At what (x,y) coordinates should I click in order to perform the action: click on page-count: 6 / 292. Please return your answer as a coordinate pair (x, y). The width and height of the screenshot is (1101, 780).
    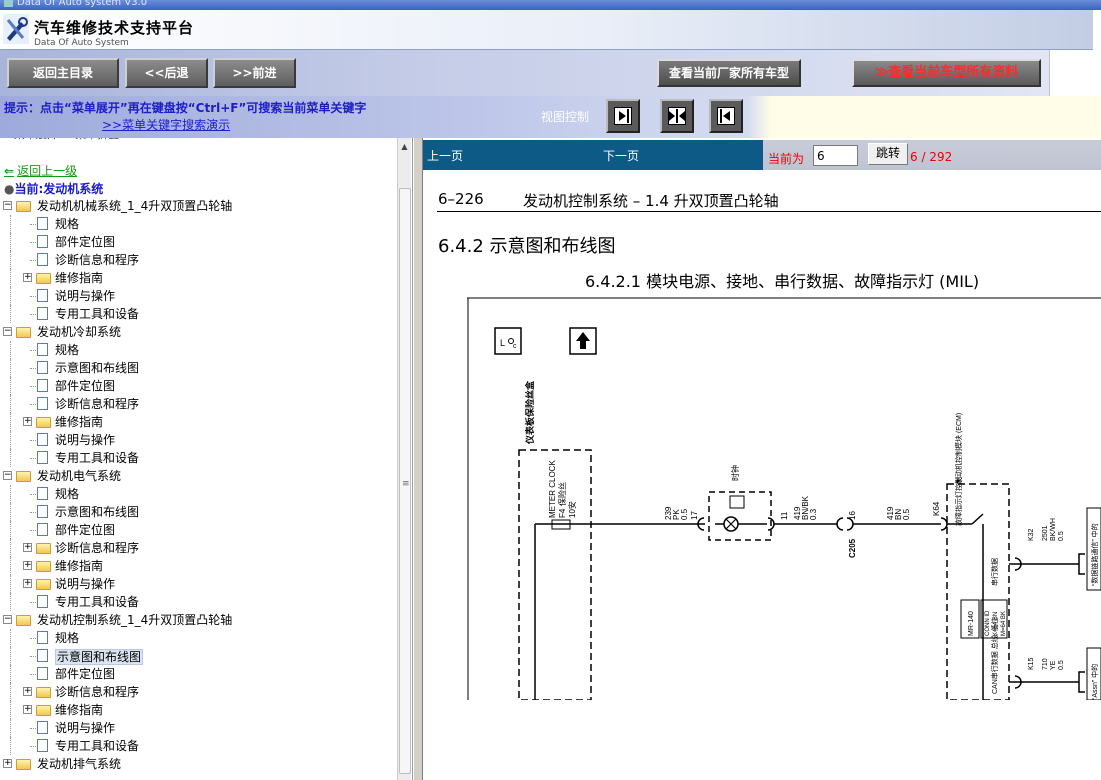
    Looking at the image, I should click on (931, 157).